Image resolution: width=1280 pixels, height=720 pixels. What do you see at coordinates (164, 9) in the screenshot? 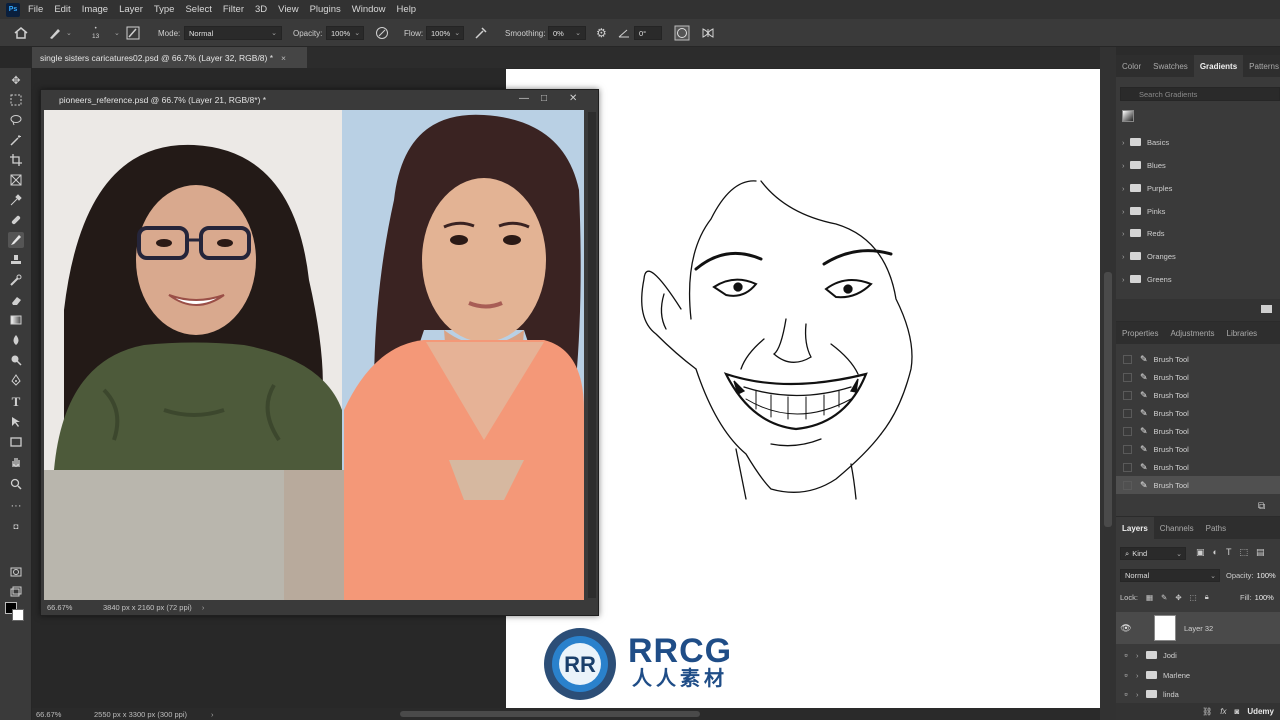
I see `menu-type: Type` at bounding box center [164, 9].